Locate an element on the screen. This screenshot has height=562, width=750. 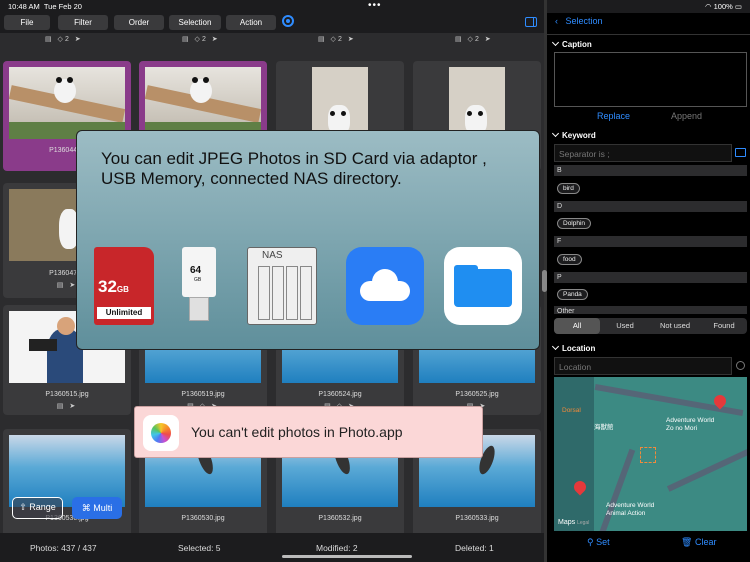
map-label: Dorsal is located at coordinates (571, 410).